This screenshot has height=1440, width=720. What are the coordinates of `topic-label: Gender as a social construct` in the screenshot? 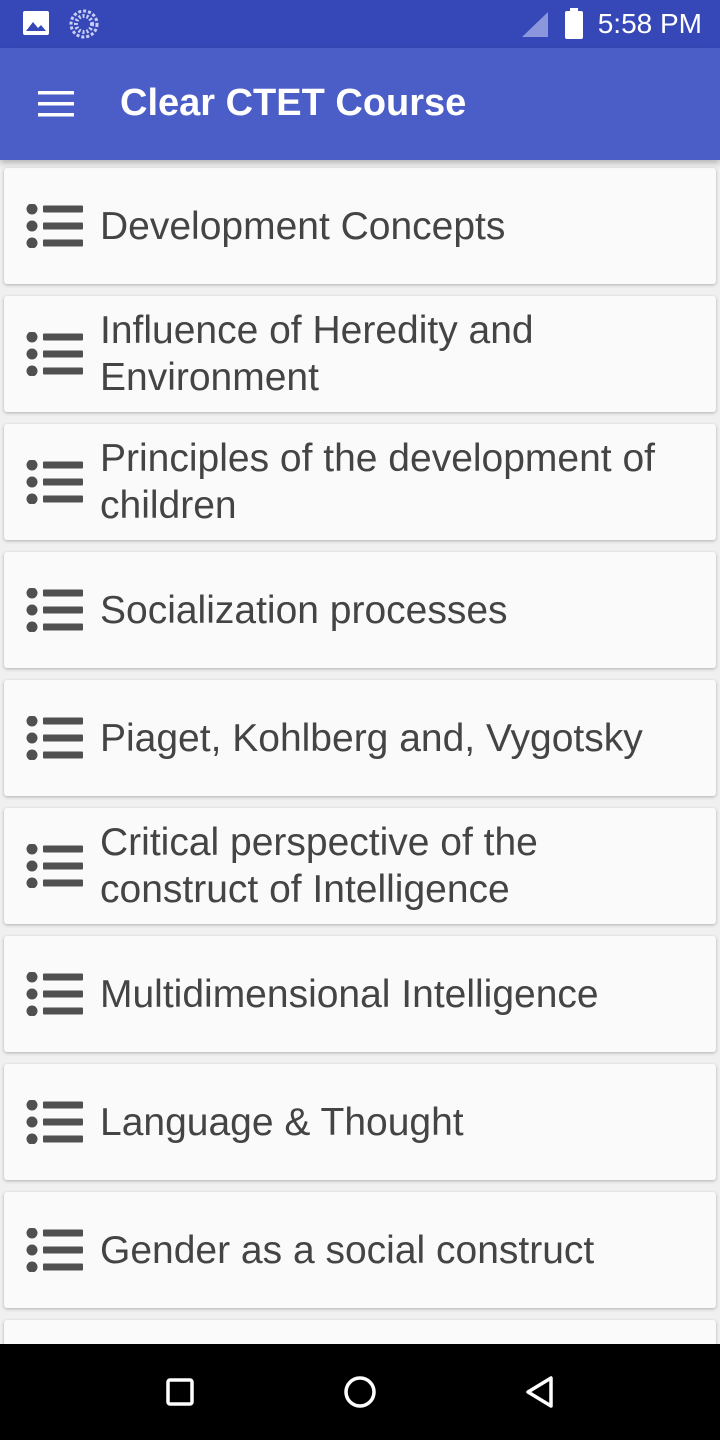 It's located at (347, 1250).